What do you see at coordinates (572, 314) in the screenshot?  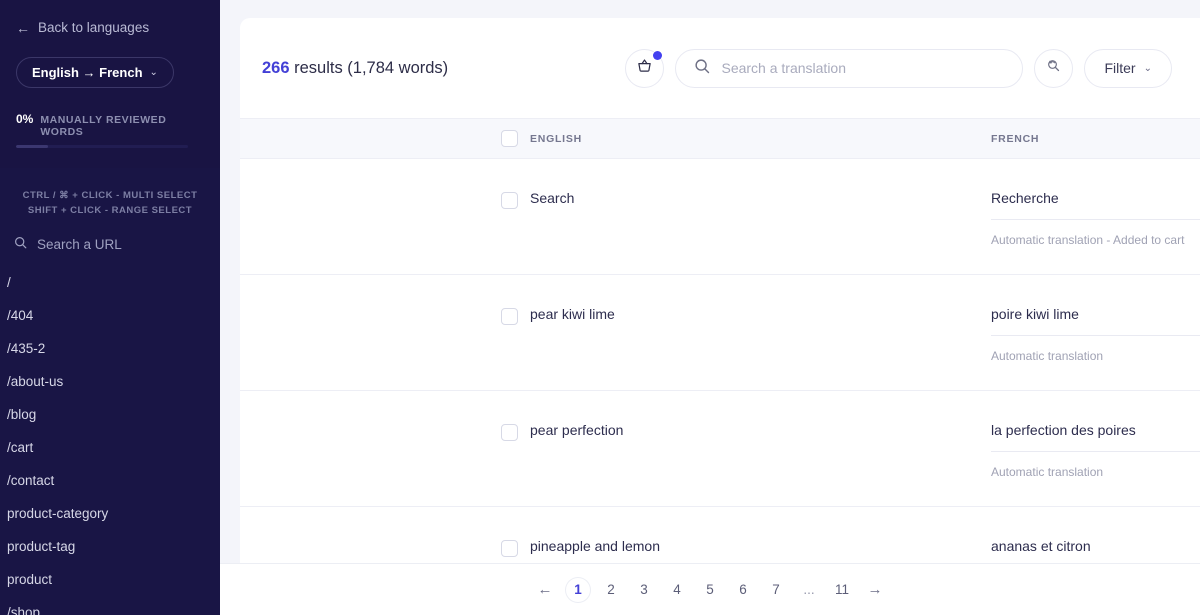 I see `cell-english: pear kiwi lime` at bounding box center [572, 314].